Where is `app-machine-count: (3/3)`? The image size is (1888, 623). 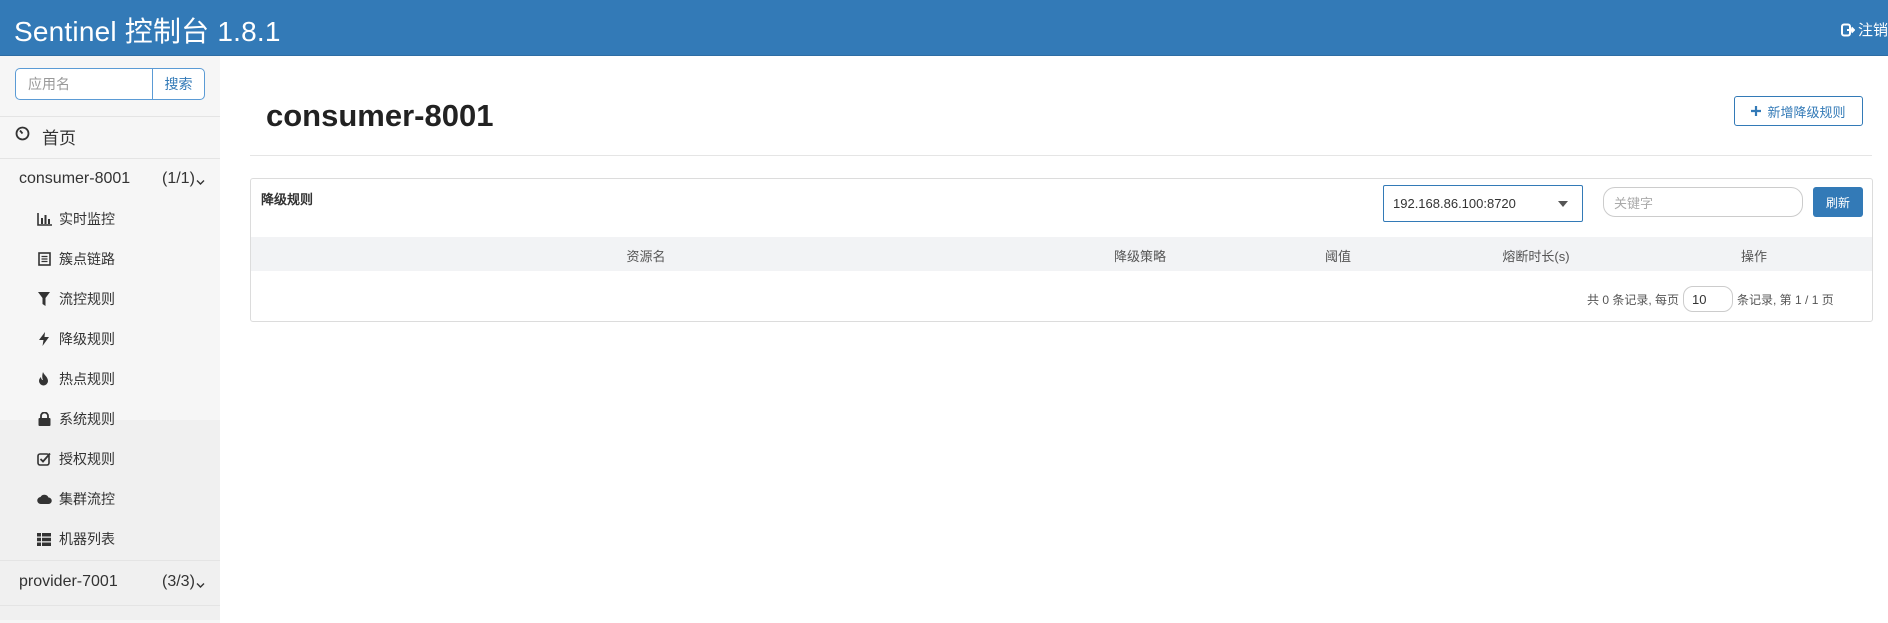 app-machine-count: (3/3) is located at coordinates (178, 581).